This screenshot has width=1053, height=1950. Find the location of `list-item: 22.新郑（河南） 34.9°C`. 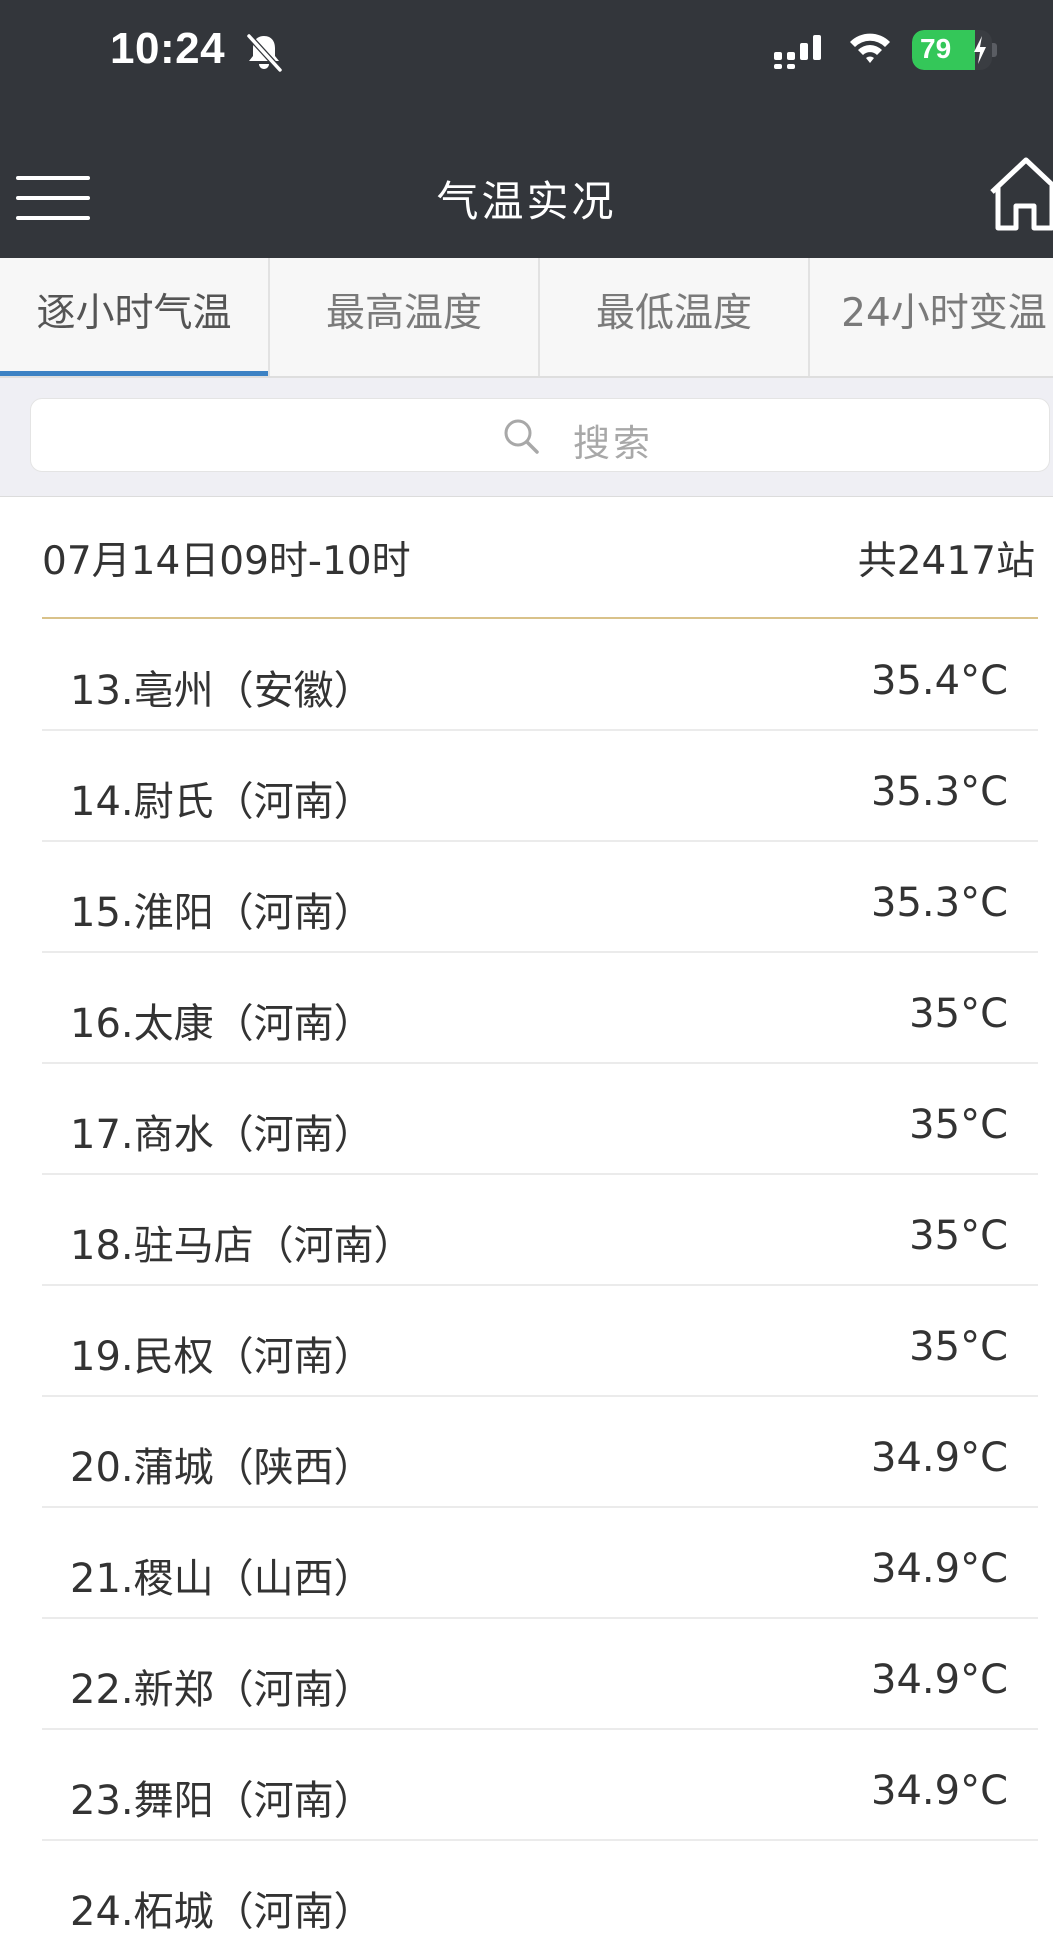

list-item: 22.新郑（河南） 34.9°C is located at coordinates (540, 1674).